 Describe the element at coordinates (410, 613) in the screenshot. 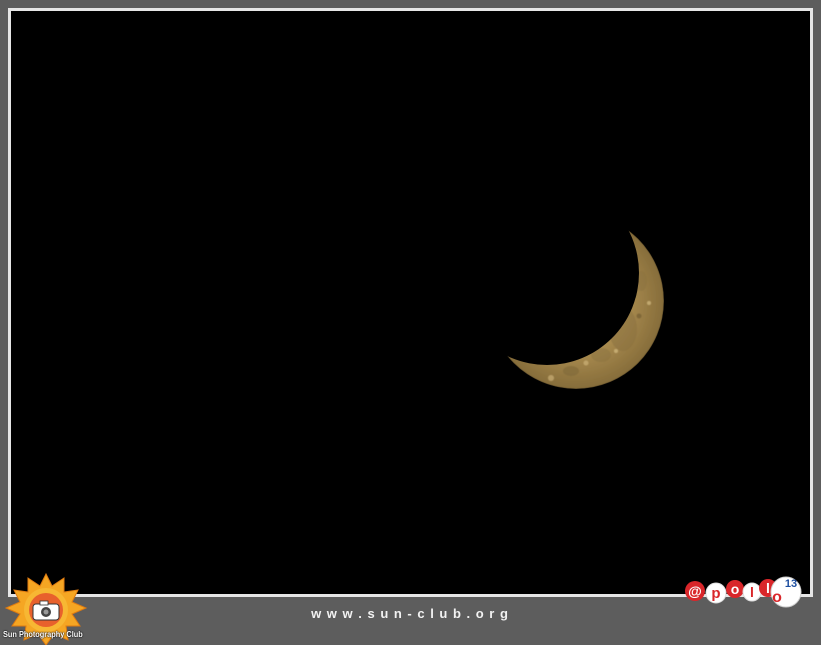

I see `website-watermark: w w w . s u n - c l u b . o r g` at that location.